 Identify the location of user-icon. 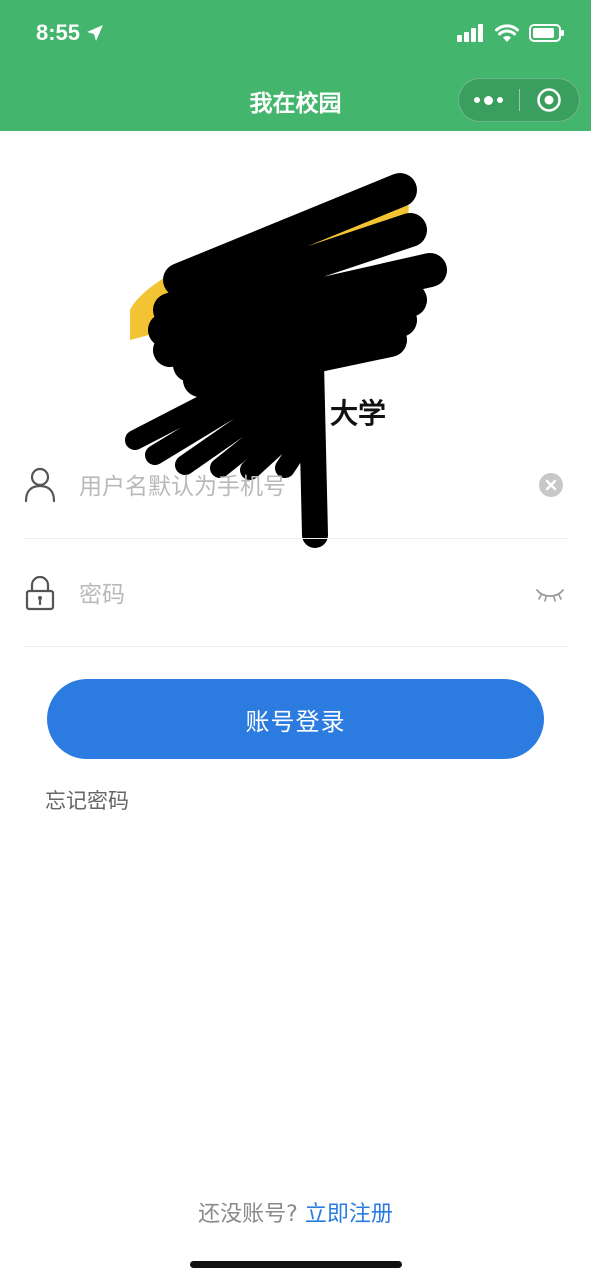
(40, 485).